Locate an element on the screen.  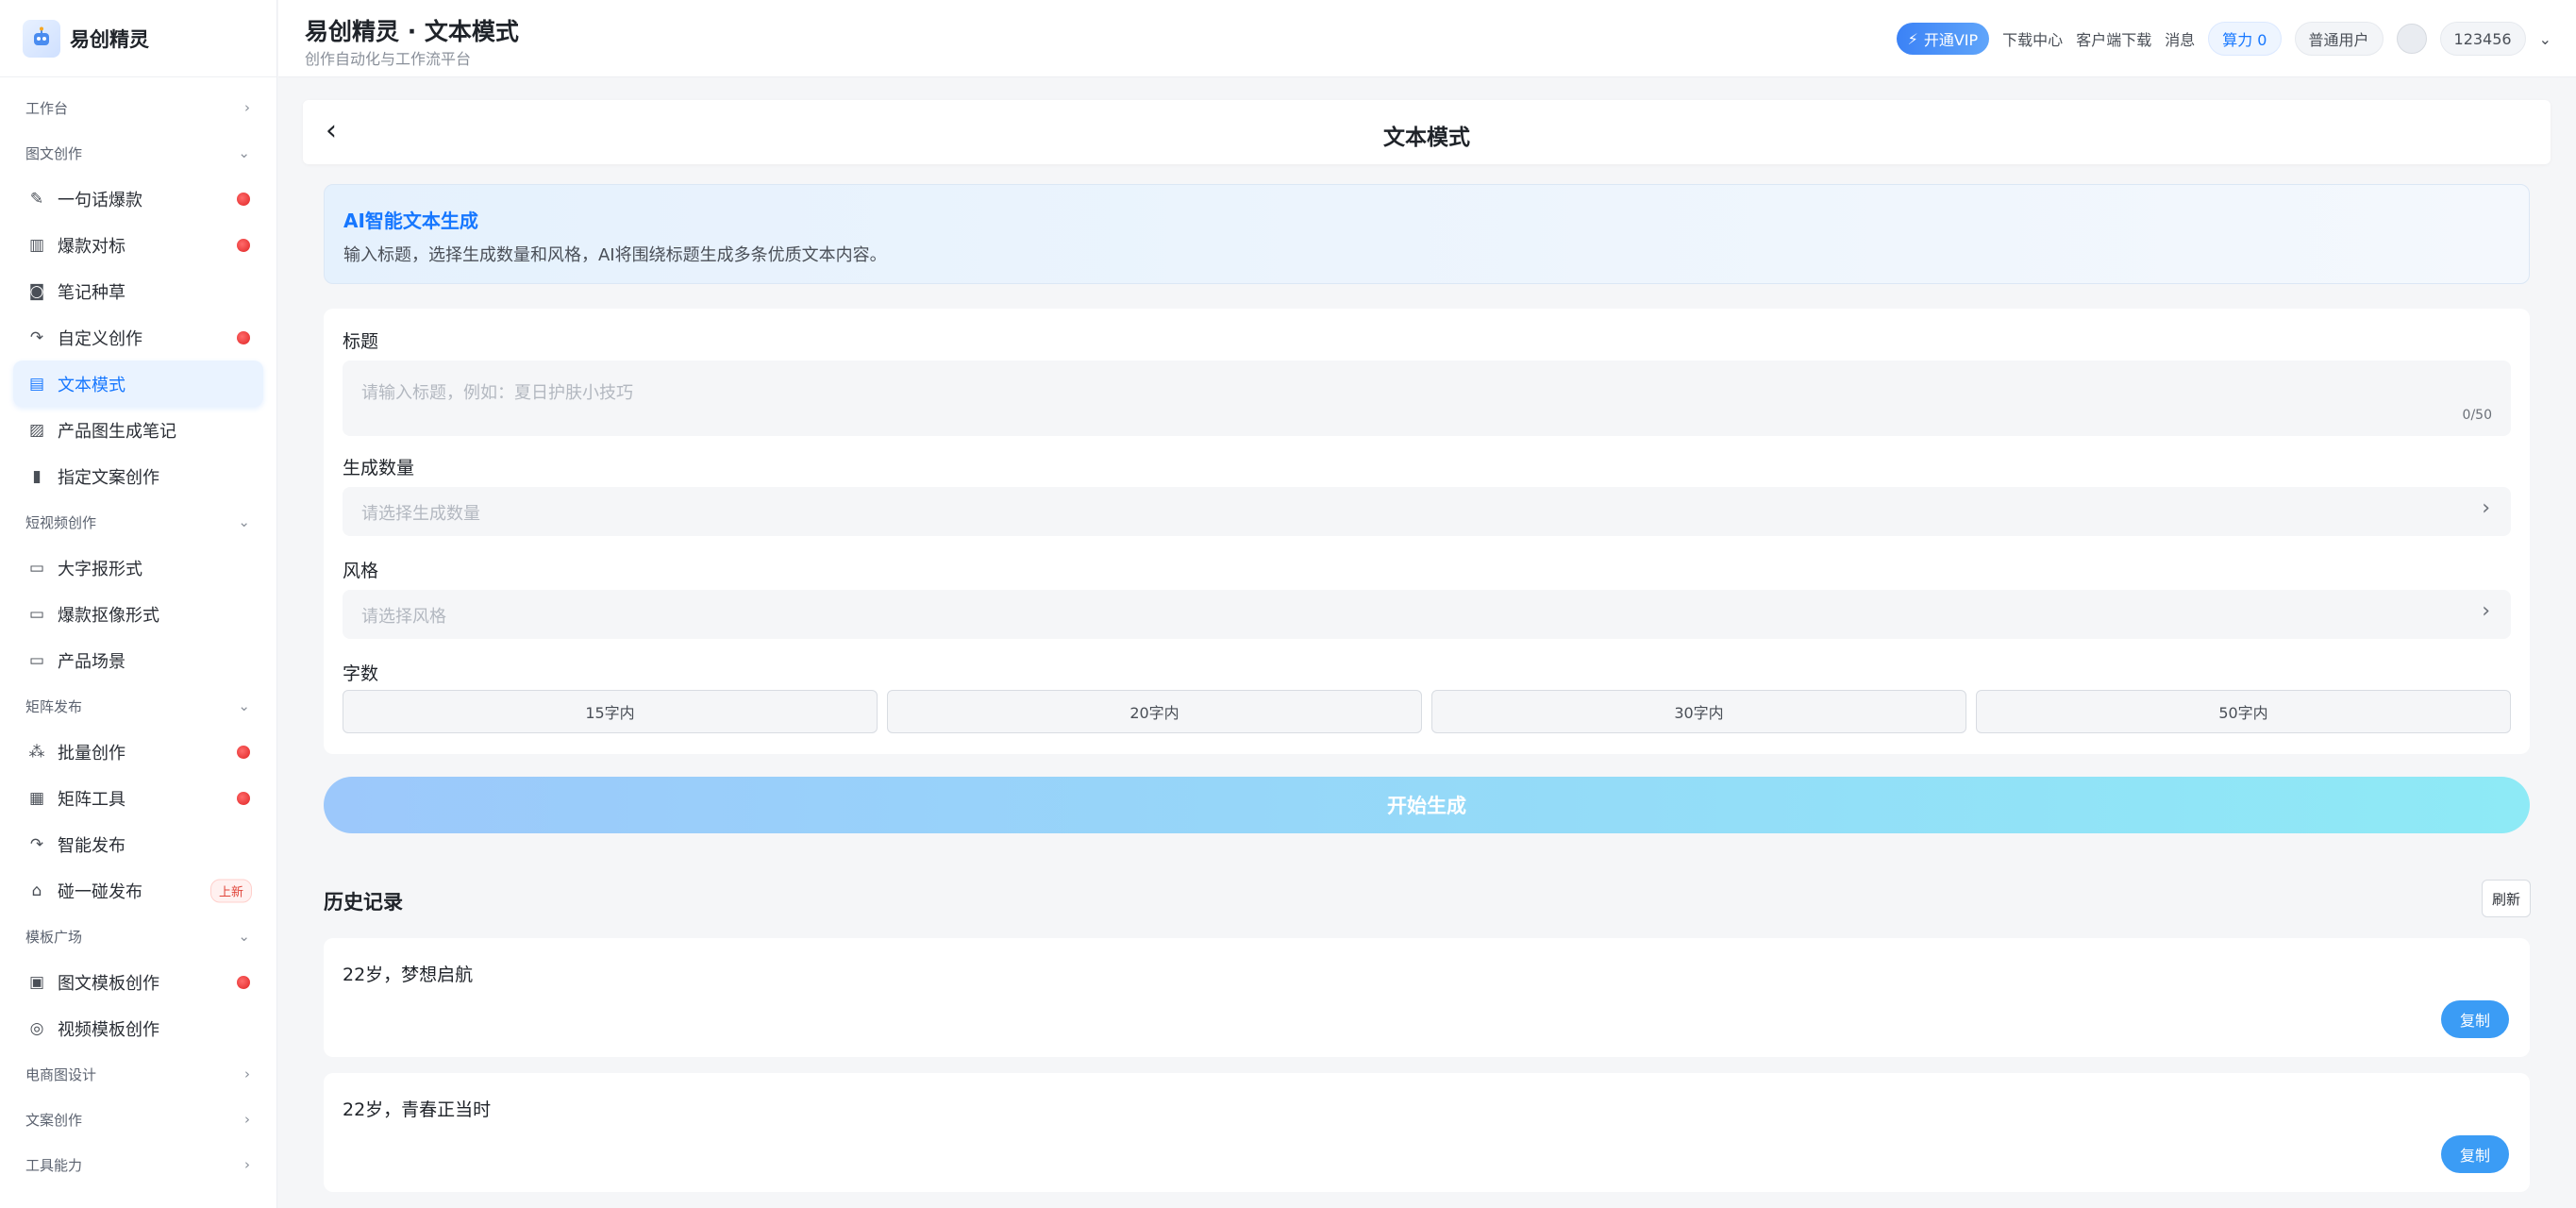
sidebar-item-graphic-template: ▣ 图文模板创作 is located at coordinates (138, 982).